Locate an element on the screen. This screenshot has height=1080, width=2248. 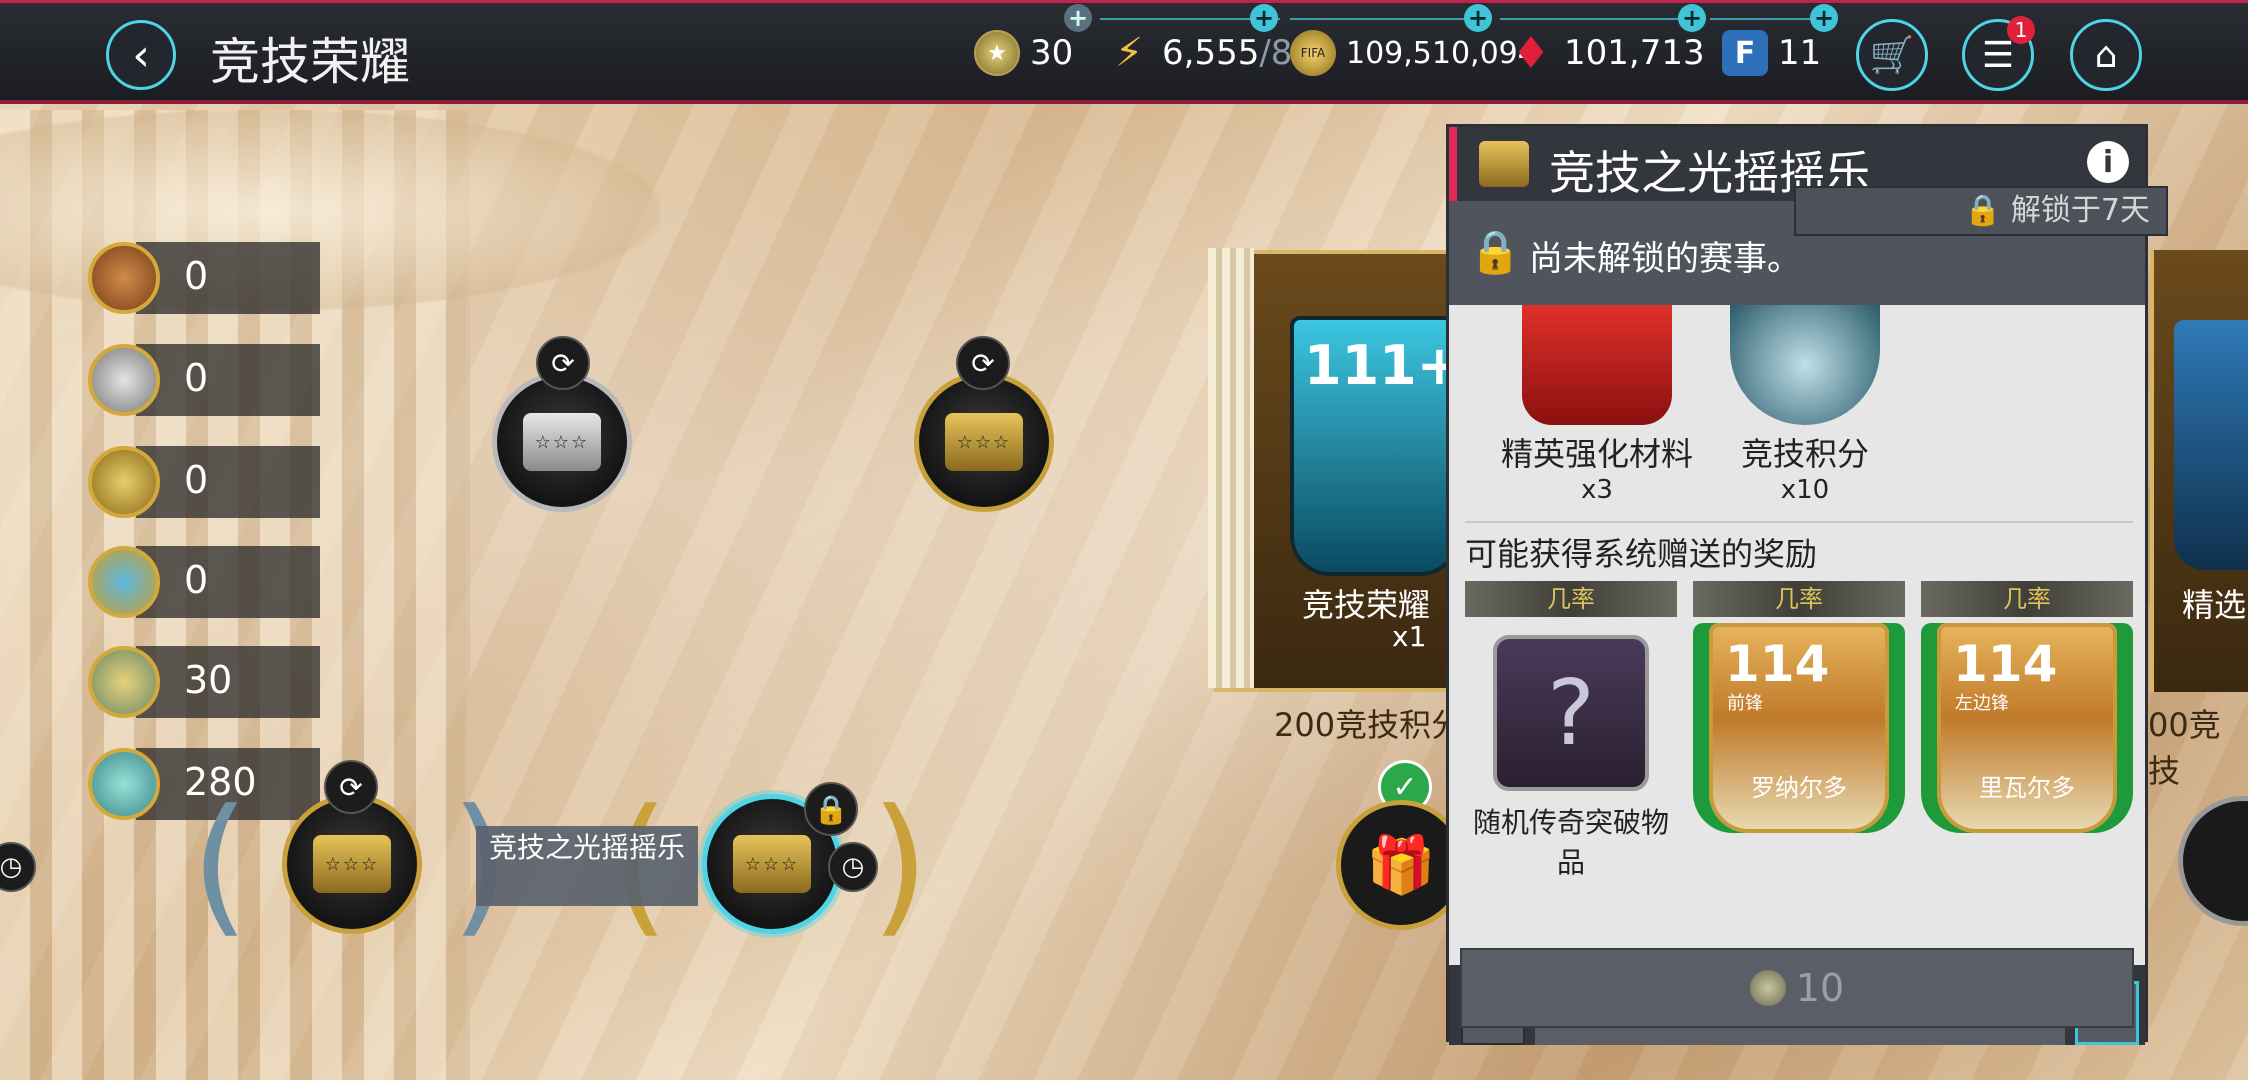
globe-trophy-icon is located at coordinates (124, 582).